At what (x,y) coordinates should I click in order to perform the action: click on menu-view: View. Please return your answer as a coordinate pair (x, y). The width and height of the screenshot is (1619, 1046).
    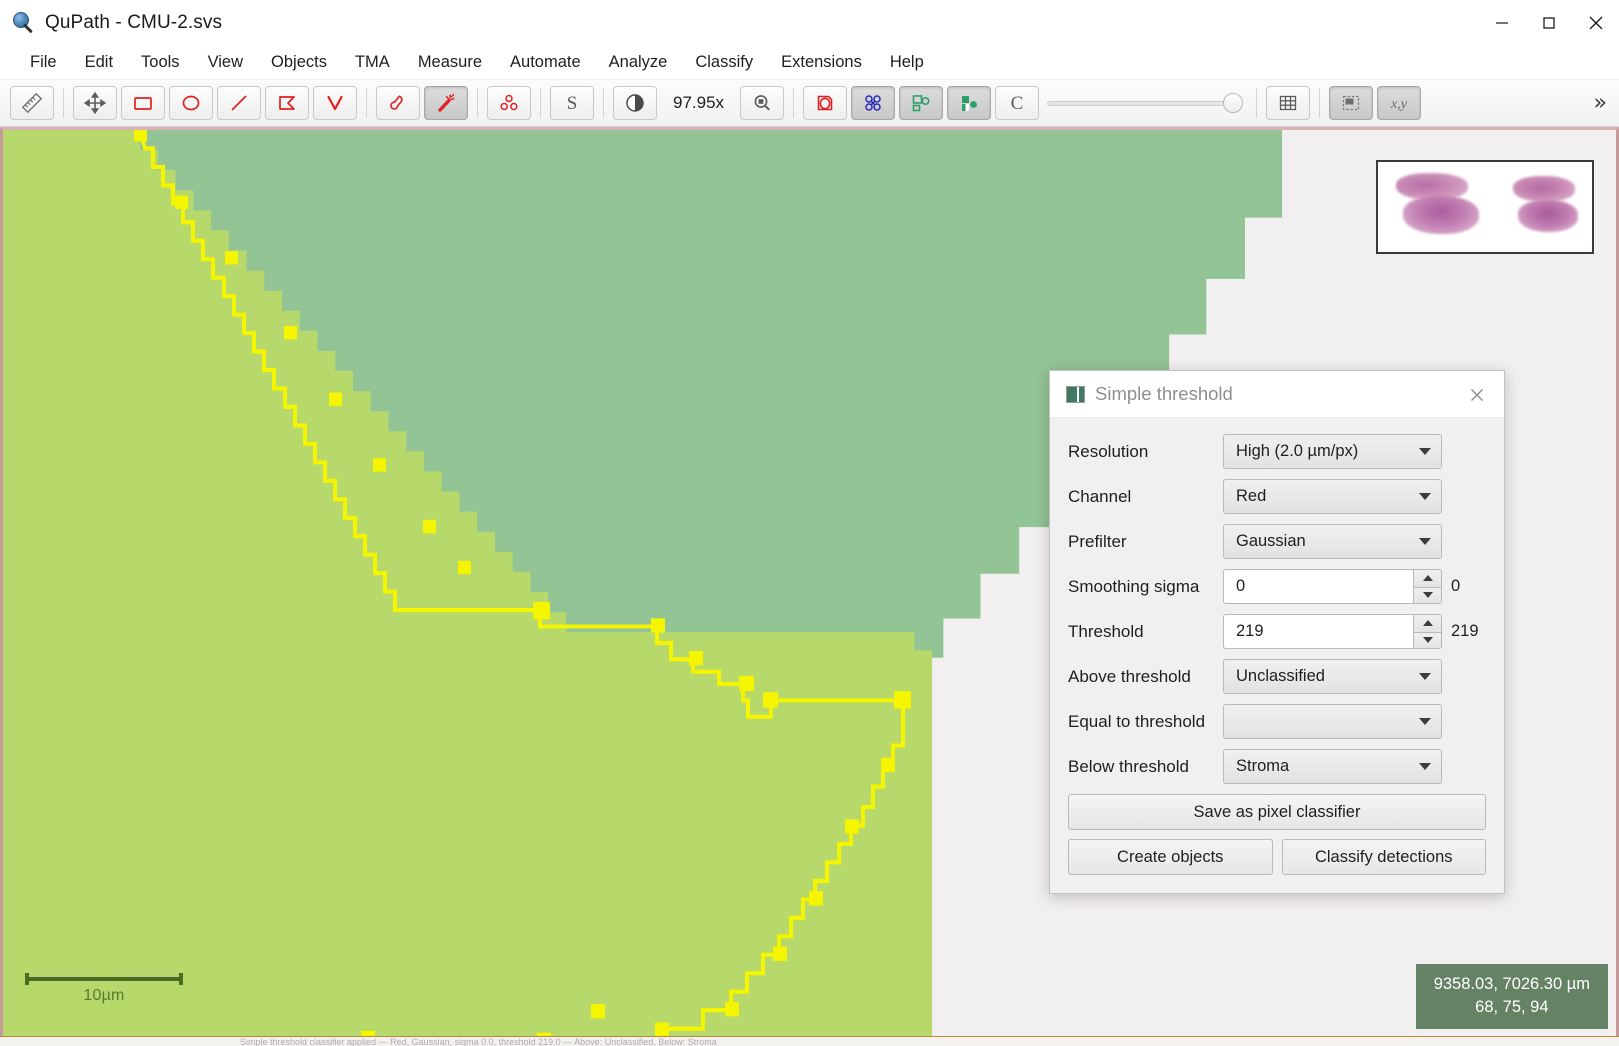
    Looking at the image, I should click on (225, 62).